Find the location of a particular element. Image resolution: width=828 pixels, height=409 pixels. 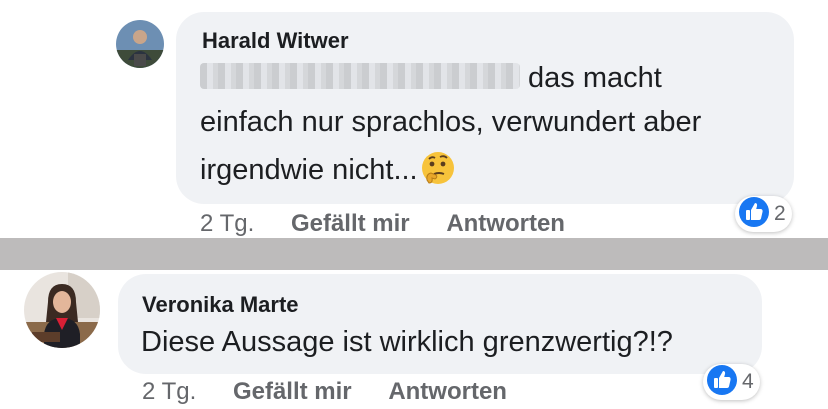

reaction-count: 2 is located at coordinates (780, 213).